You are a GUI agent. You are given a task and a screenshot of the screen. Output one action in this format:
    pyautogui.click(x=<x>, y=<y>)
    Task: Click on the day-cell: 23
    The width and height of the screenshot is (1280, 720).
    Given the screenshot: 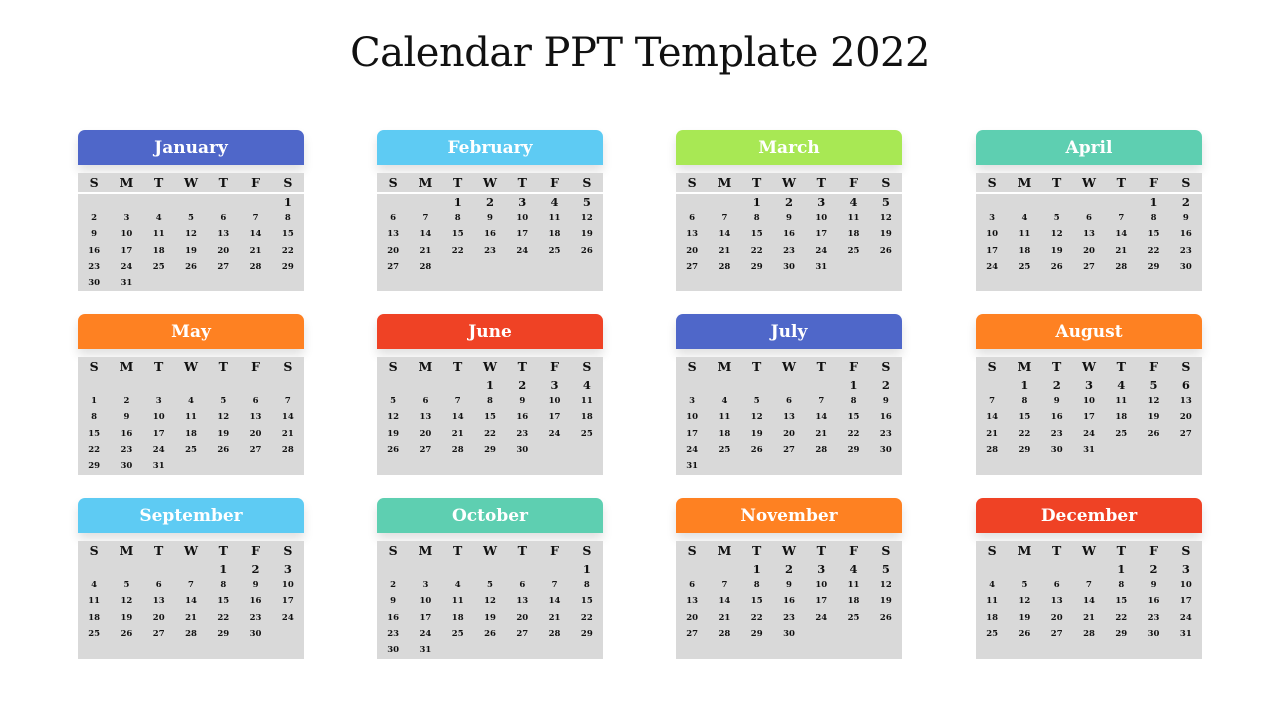 What is the action you would take?
    pyautogui.click(x=789, y=617)
    